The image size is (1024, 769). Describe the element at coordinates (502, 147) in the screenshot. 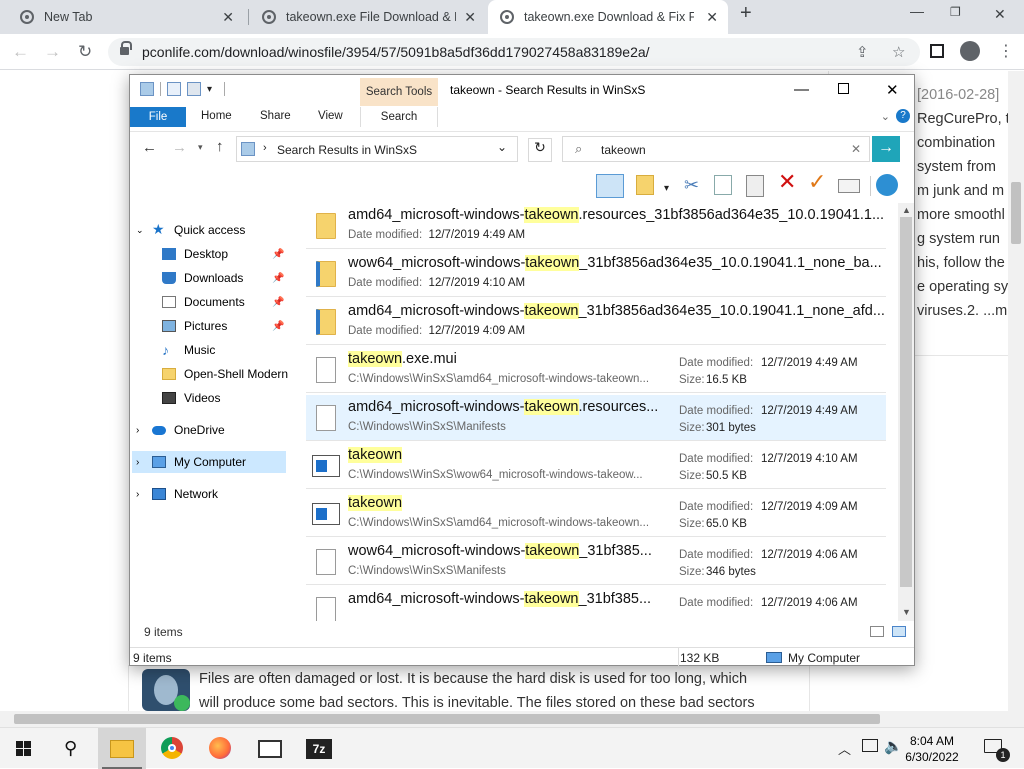

I see `address-dropdown-icon: ⌄` at that location.